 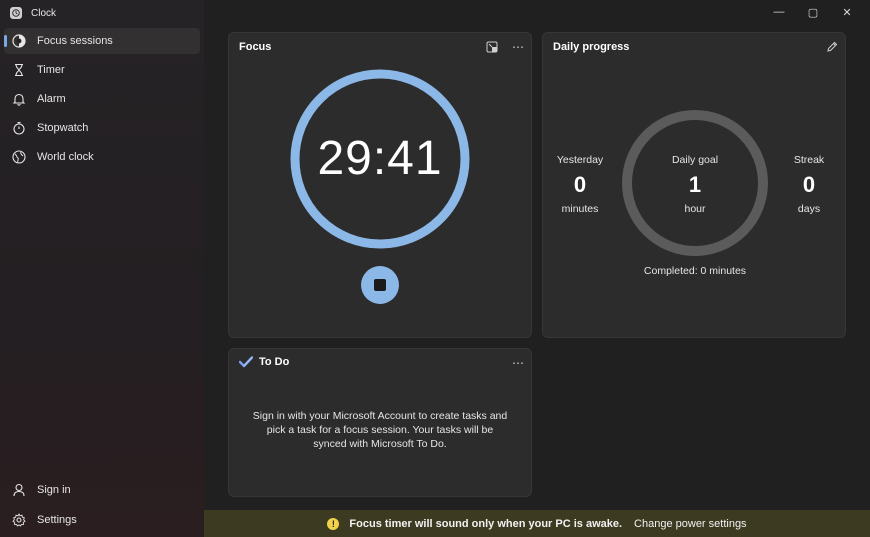 I want to click on sidebar-item-label: Alarm, so click(x=51, y=99).